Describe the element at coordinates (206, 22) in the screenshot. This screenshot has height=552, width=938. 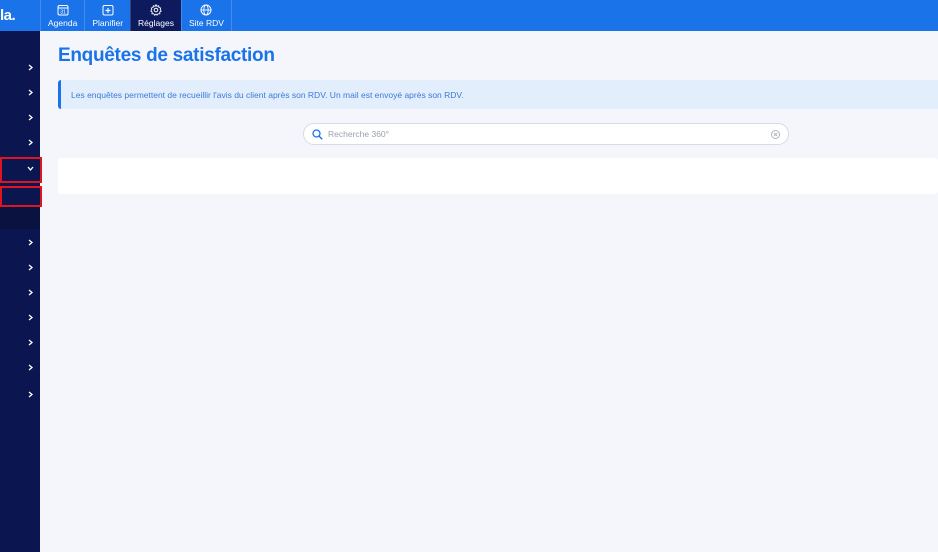
I see `nav-label-site-rdv: Site RDV` at that location.